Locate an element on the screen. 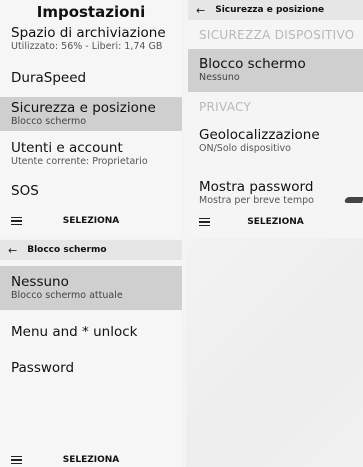 This screenshot has width=363, height=467. screen-lock-title: Blocco schermo is located at coordinates (252, 64).